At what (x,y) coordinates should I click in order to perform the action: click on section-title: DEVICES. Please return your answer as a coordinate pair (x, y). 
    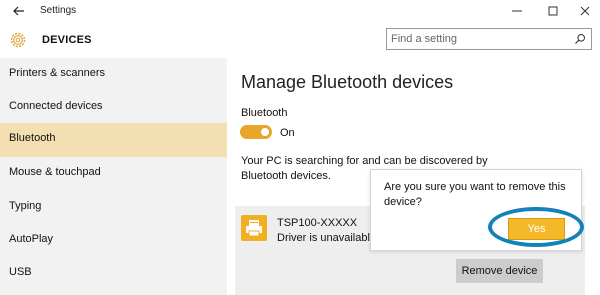
    Looking at the image, I should click on (67, 40).